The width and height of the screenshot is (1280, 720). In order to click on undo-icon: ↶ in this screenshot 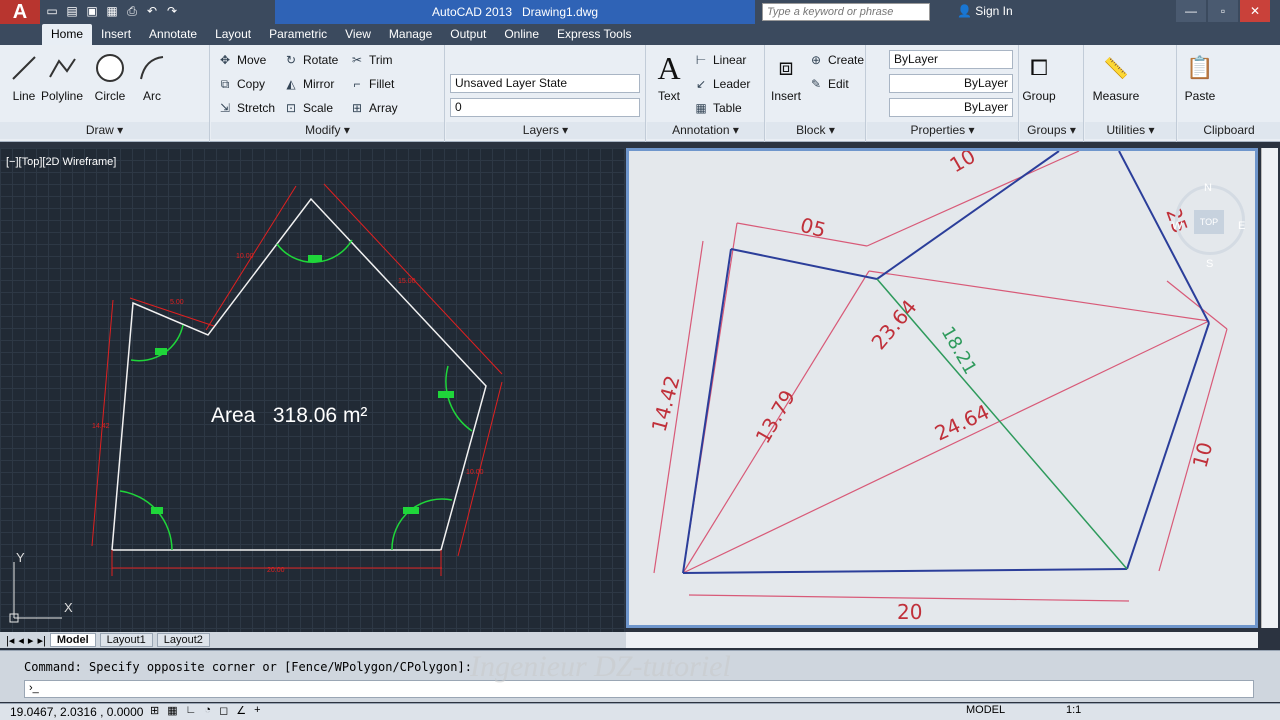, I will do `click(152, 11)`.